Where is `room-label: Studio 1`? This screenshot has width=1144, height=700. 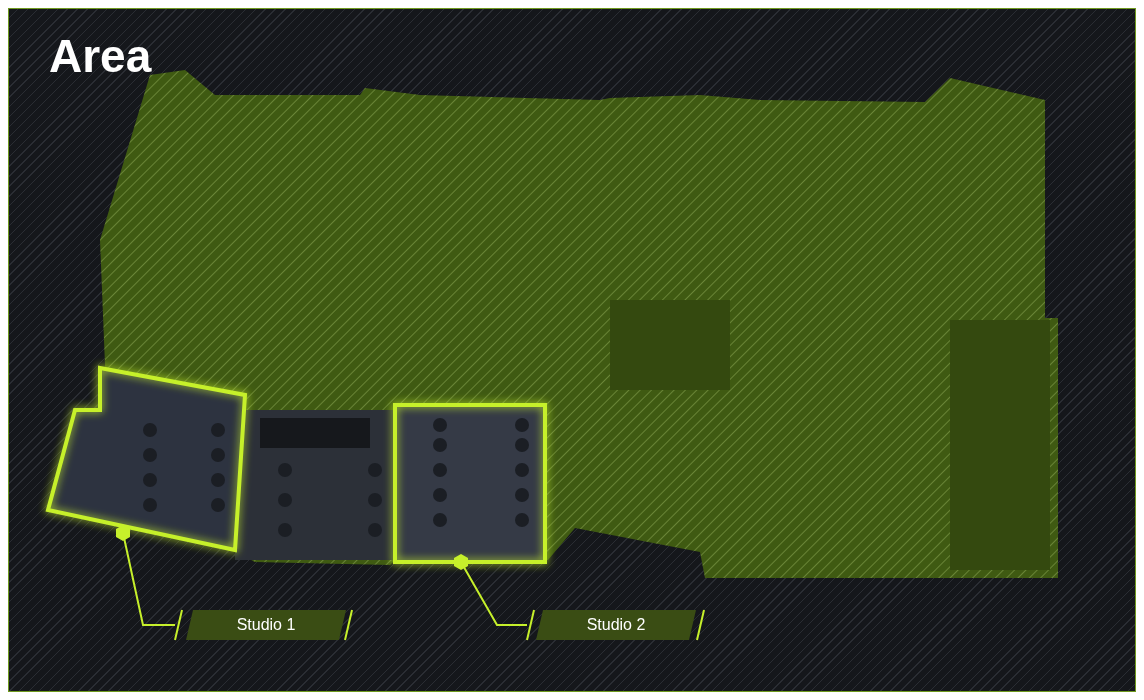
room-label: Studio 1 is located at coordinates (266, 625).